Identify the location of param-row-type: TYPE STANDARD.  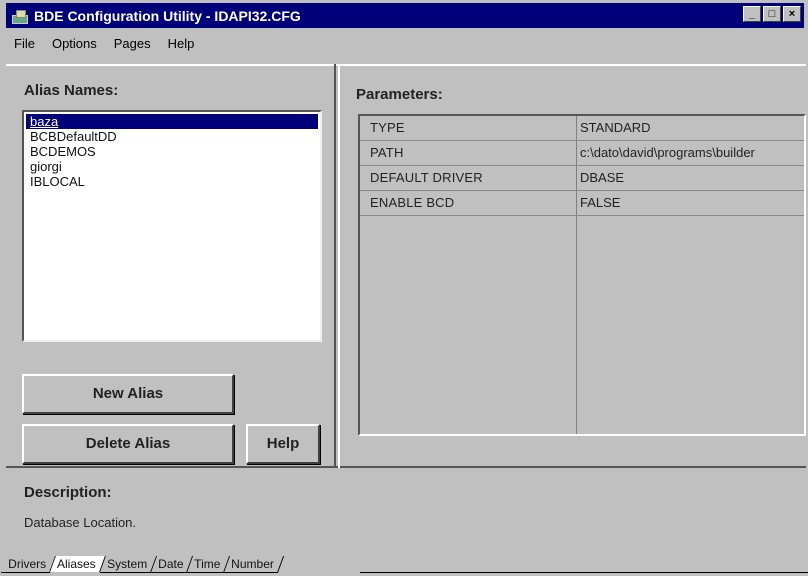
(582, 128).